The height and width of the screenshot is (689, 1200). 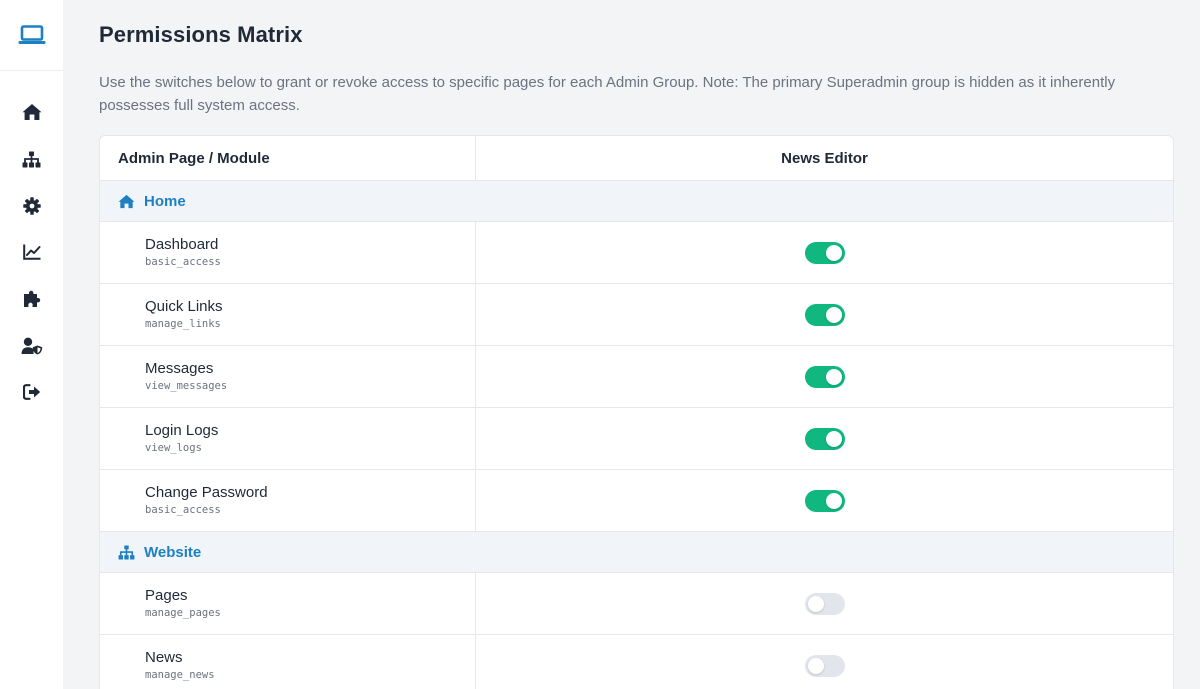 I want to click on permission-info: Quick Links manage_links, so click(x=288, y=314).